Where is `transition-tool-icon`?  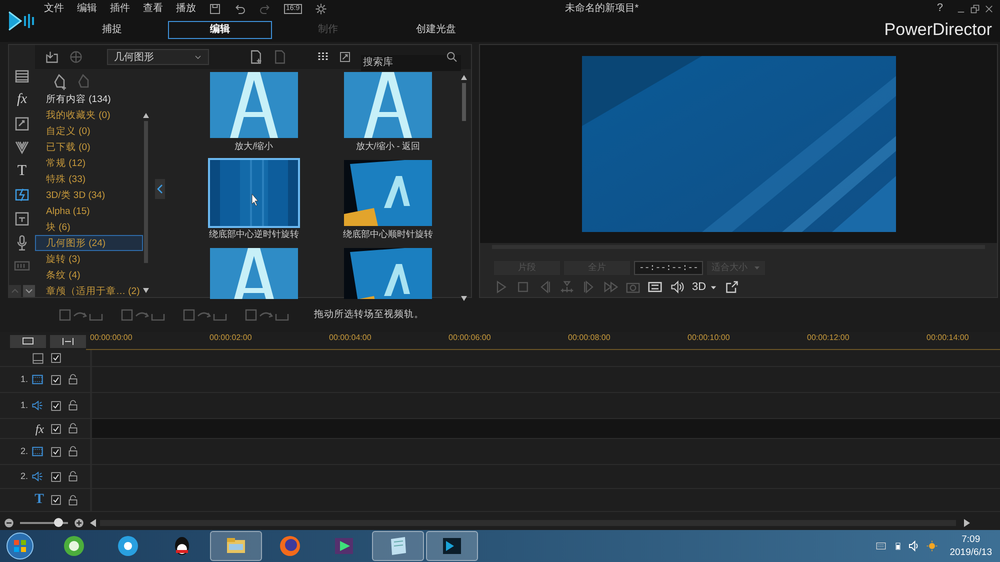 transition-tool-icon is located at coordinates (22, 195).